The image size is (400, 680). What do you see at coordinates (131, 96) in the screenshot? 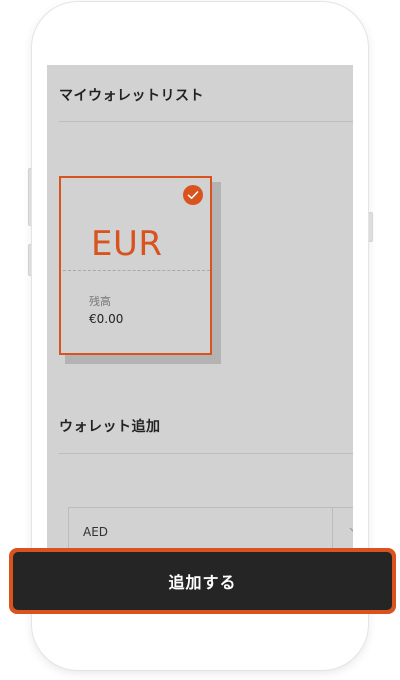
I see `wallet-list-title: マイウォレットリスト` at bounding box center [131, 96].